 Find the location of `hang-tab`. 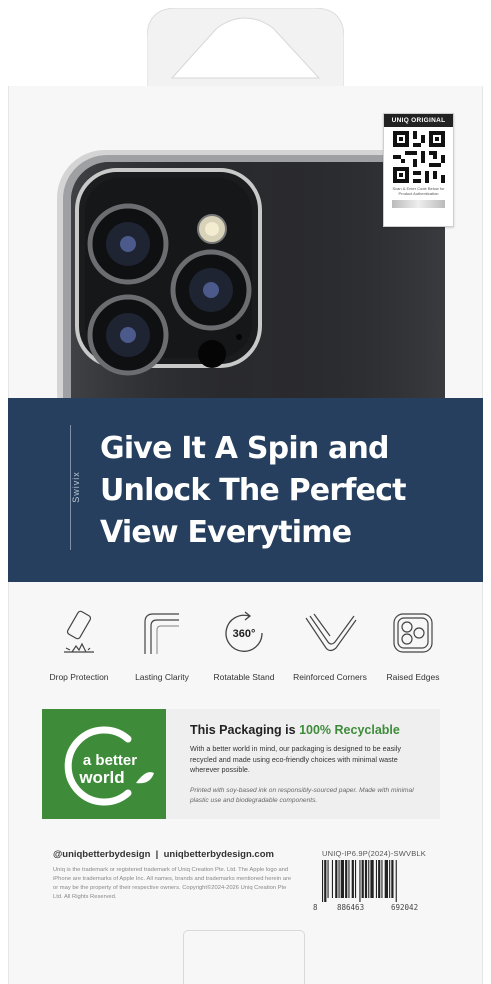

hang-tab is located at coordinates (245, 48).